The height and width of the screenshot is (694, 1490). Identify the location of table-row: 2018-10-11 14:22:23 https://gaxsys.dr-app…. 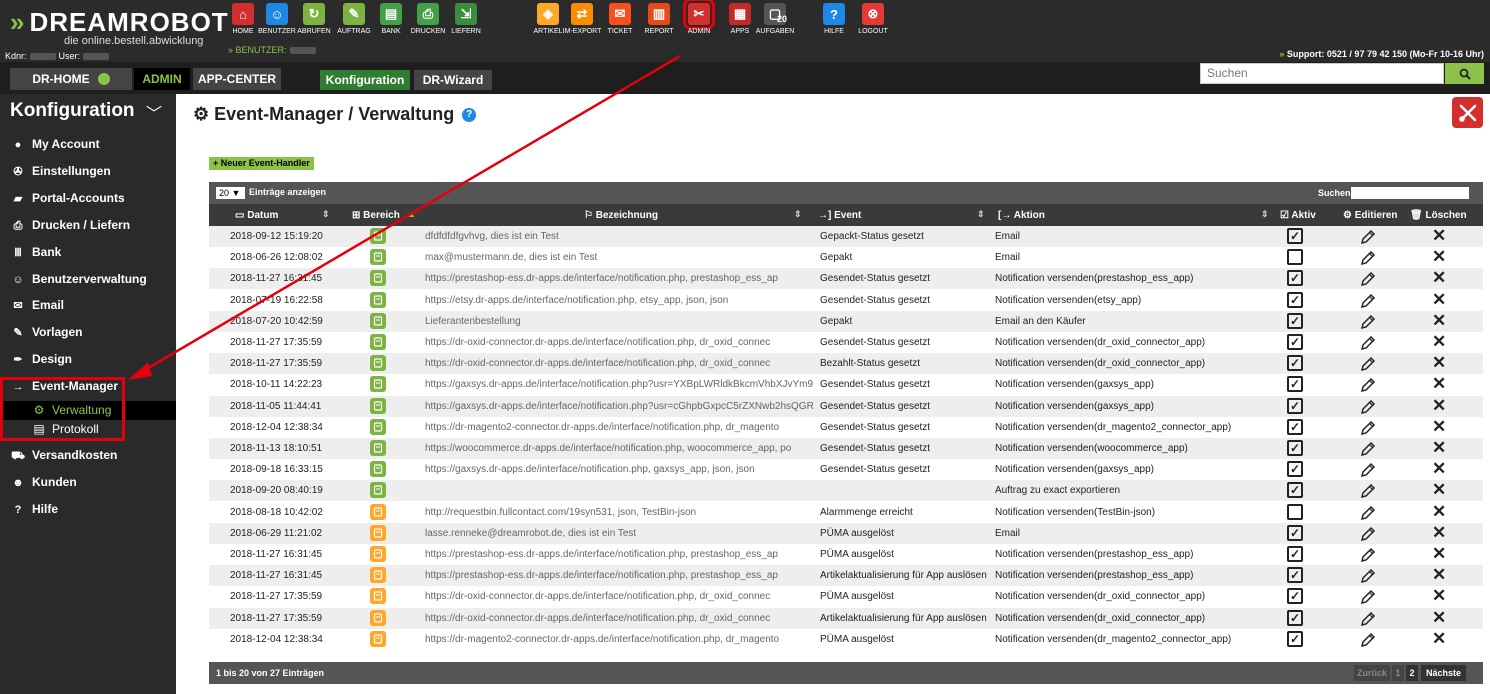
(846, 385).